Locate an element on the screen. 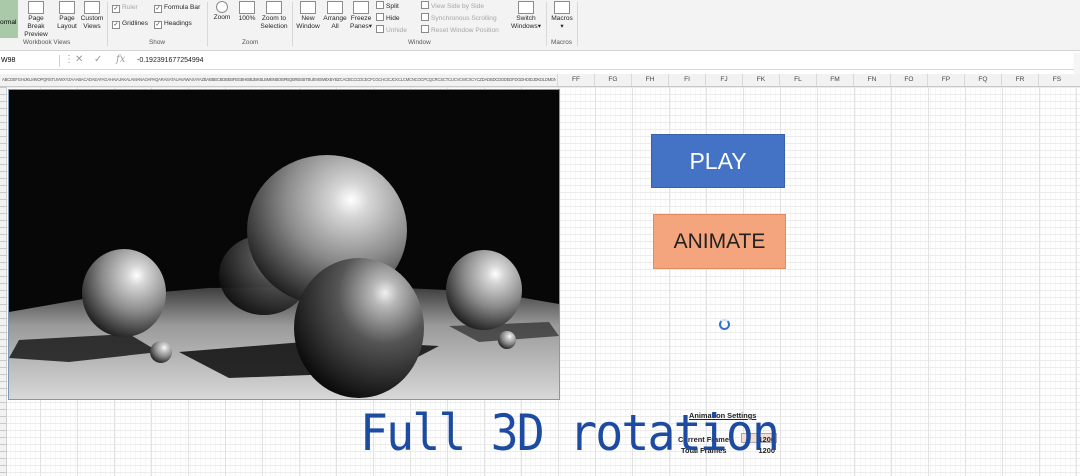 The height and width of the screenshot is (476, 1080). macros-button: Macros ▾ is located at coordinates (562, 15).